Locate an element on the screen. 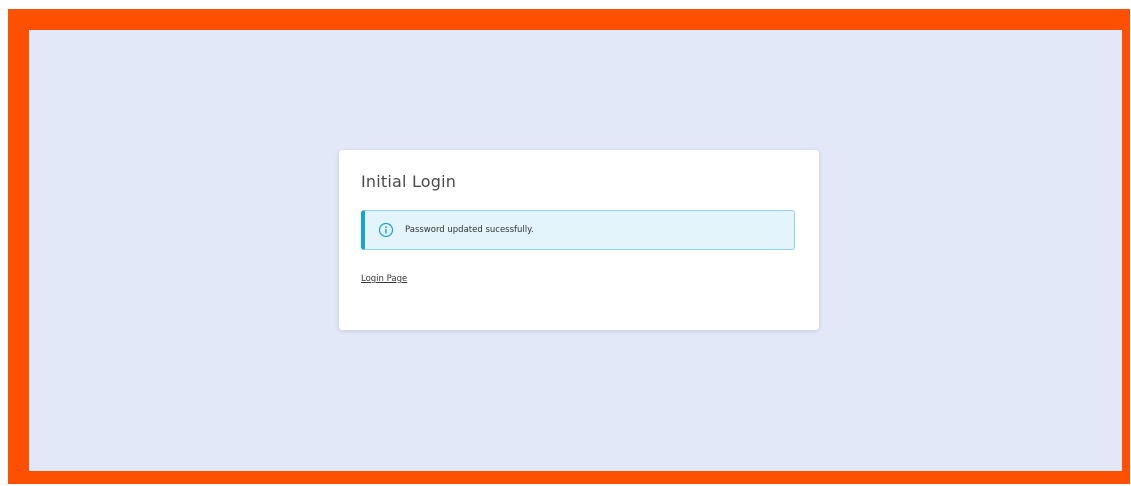  info-circle-icon is located at coordinates (386, 230).